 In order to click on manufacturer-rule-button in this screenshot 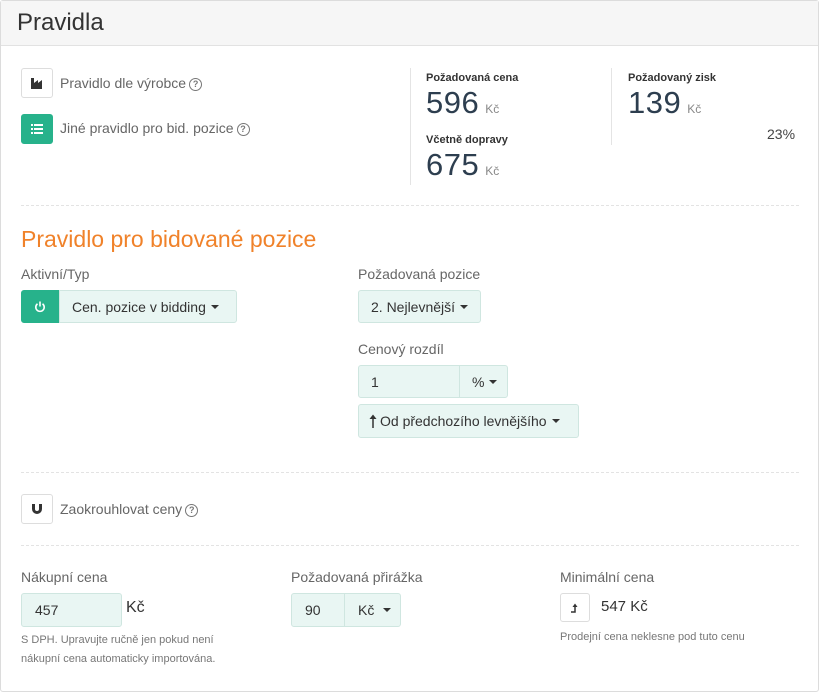, I will do `click(37, 83)`.